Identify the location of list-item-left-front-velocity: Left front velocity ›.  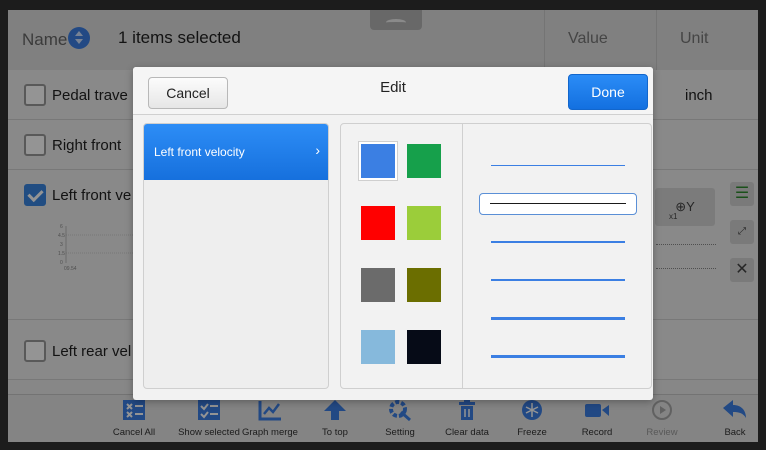
(236, 152).